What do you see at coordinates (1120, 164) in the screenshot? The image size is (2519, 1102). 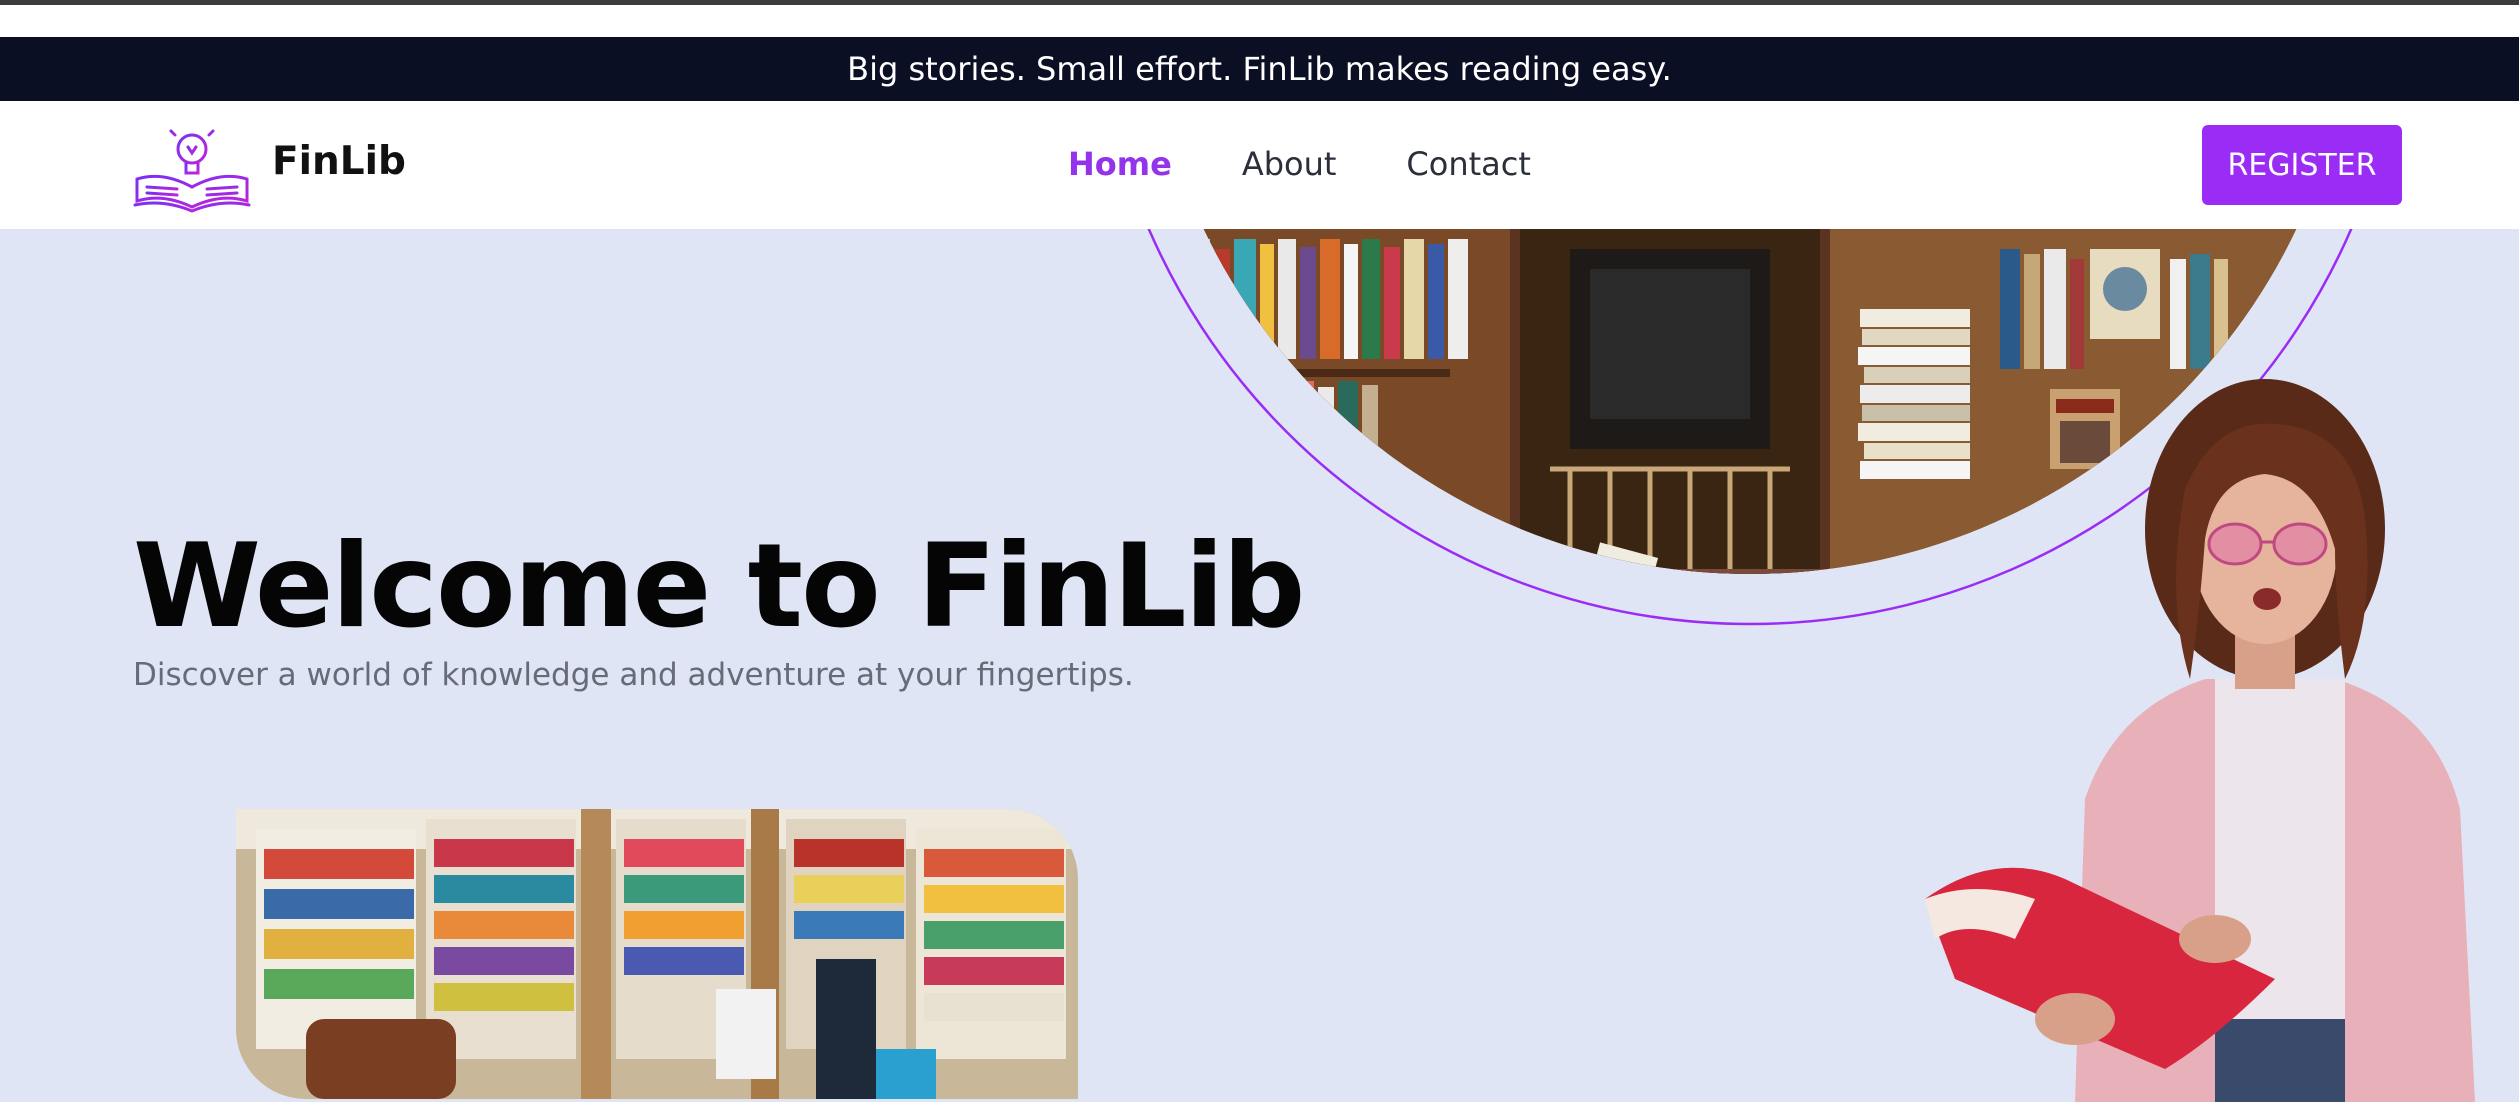 I see `nav-link-home: Home` at bounding box center [1120, 164].